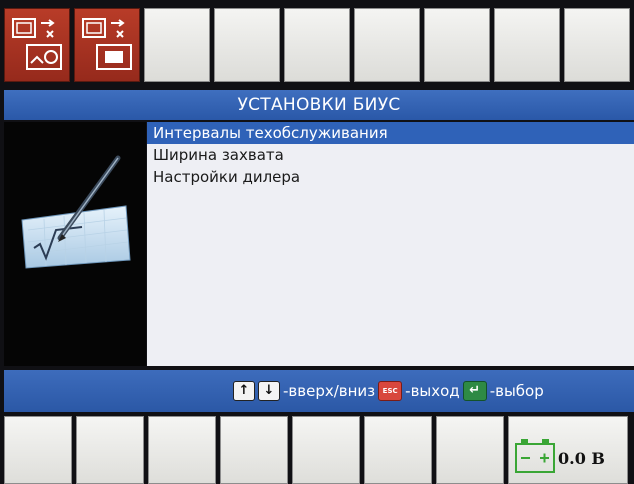 The height and width of the screenshot is (484, 634). I want to click on exit-hint: -выход, so click(432, 391).